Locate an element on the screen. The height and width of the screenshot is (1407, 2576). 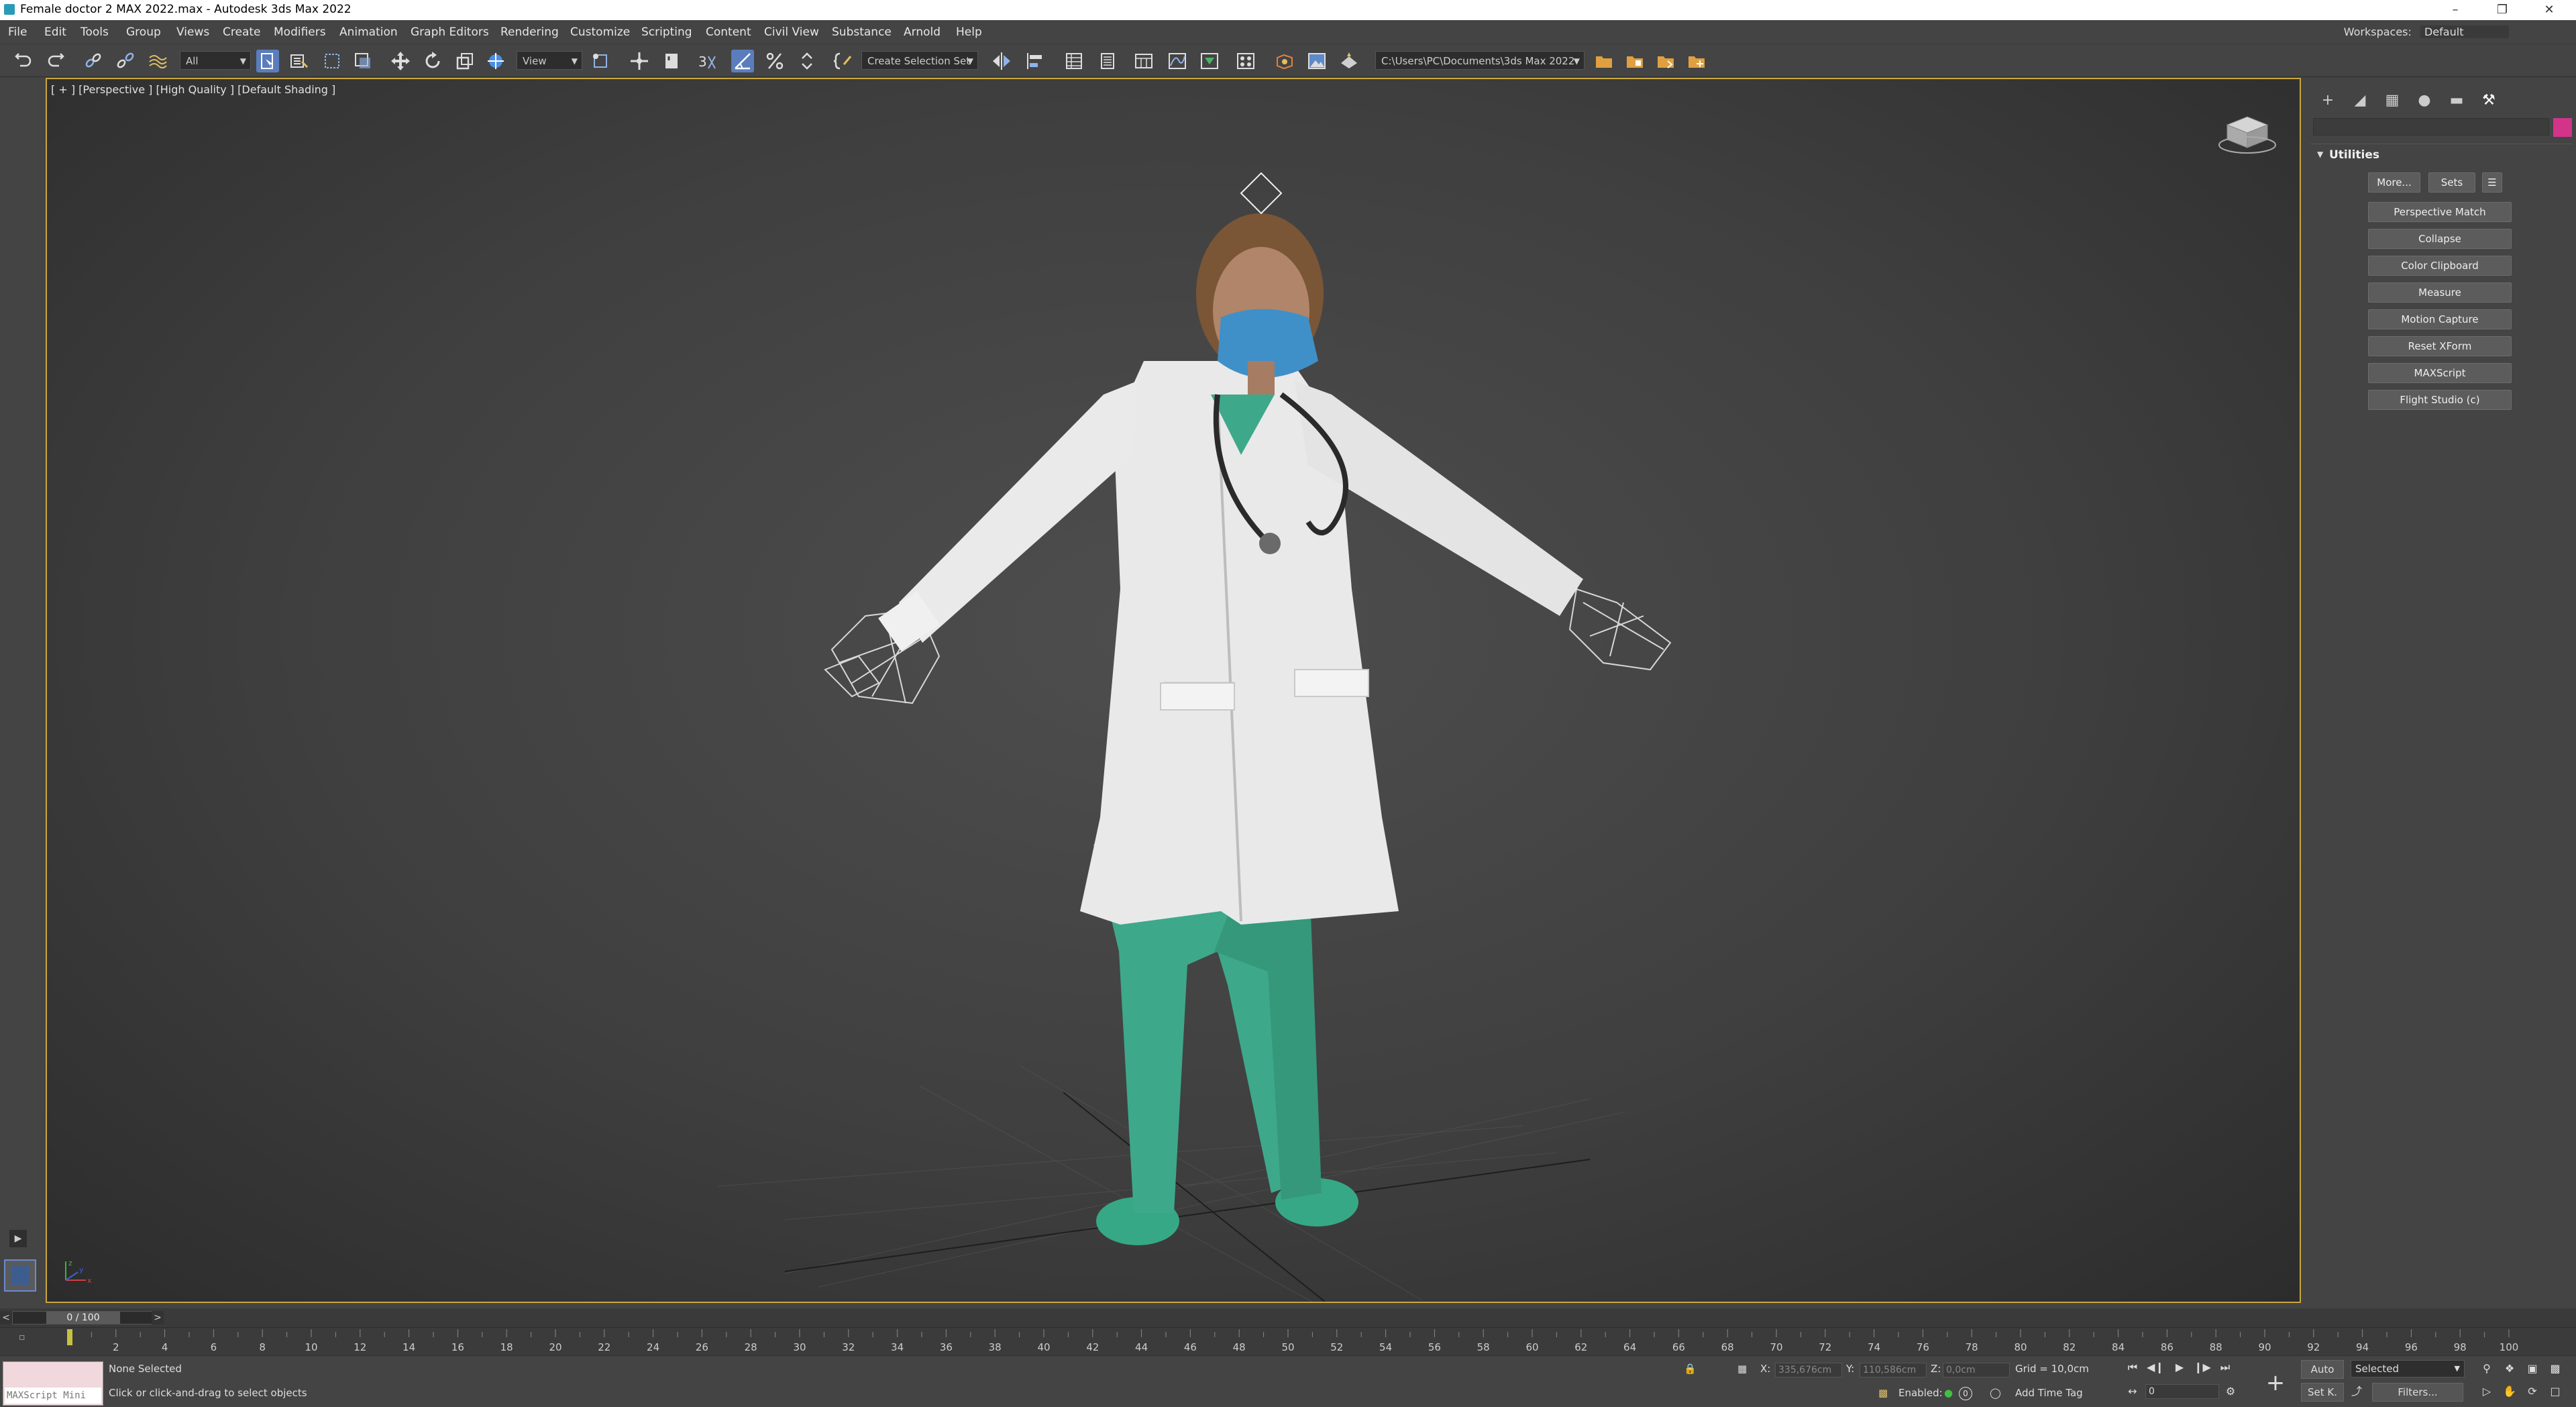
enabled-value: 0 is located at coordinates (1965, 1393).